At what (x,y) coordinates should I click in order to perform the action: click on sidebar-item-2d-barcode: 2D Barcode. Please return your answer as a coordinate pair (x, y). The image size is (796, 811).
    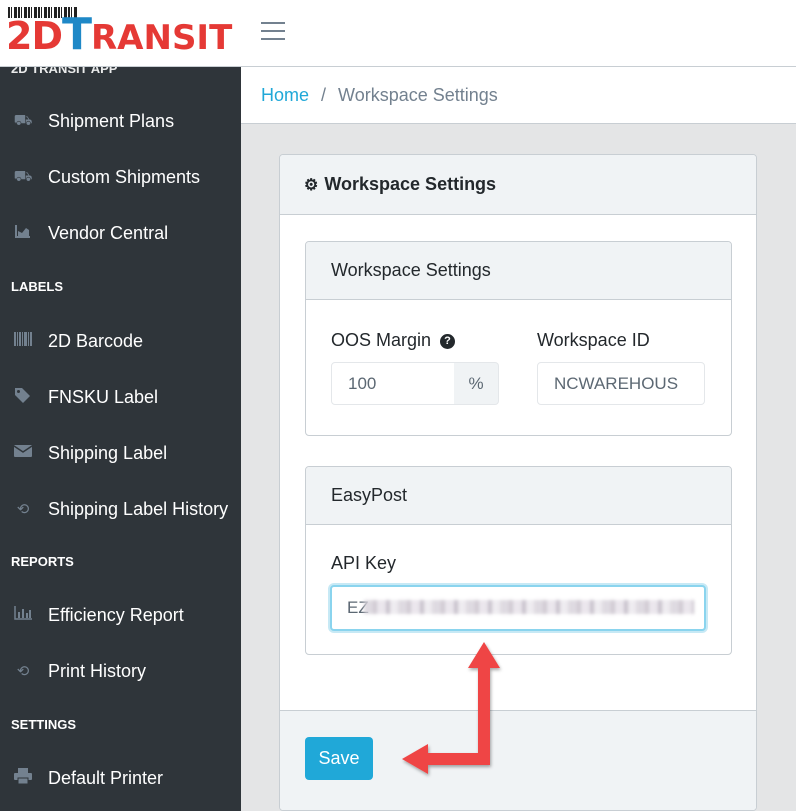
    Looking at the image, I should click on (120, 341).